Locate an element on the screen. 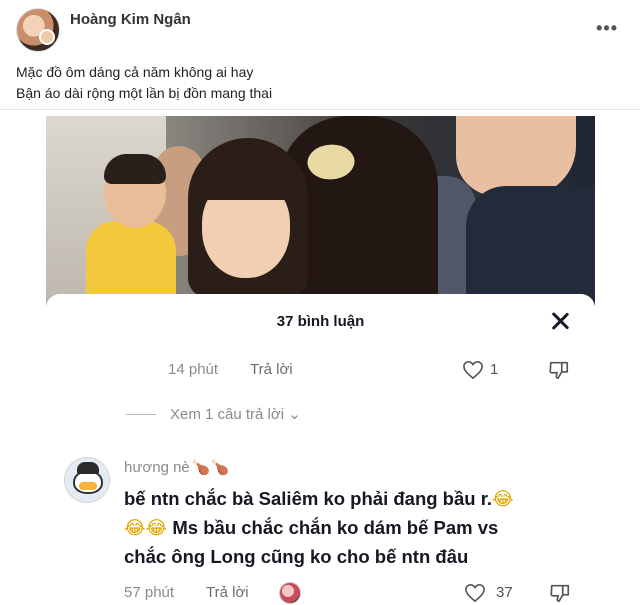  comment-meta: 57 phút Trả lời 37 is located at coordinates (351, 593).